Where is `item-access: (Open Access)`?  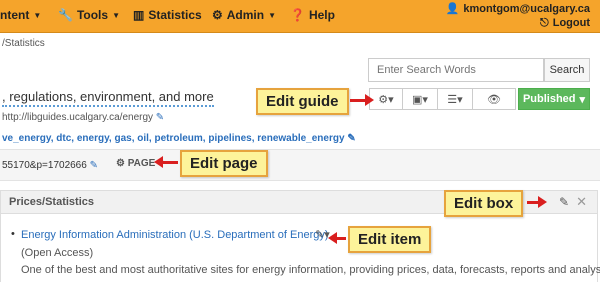 item-access: (Open Access) is located at coordinates (57, 253).